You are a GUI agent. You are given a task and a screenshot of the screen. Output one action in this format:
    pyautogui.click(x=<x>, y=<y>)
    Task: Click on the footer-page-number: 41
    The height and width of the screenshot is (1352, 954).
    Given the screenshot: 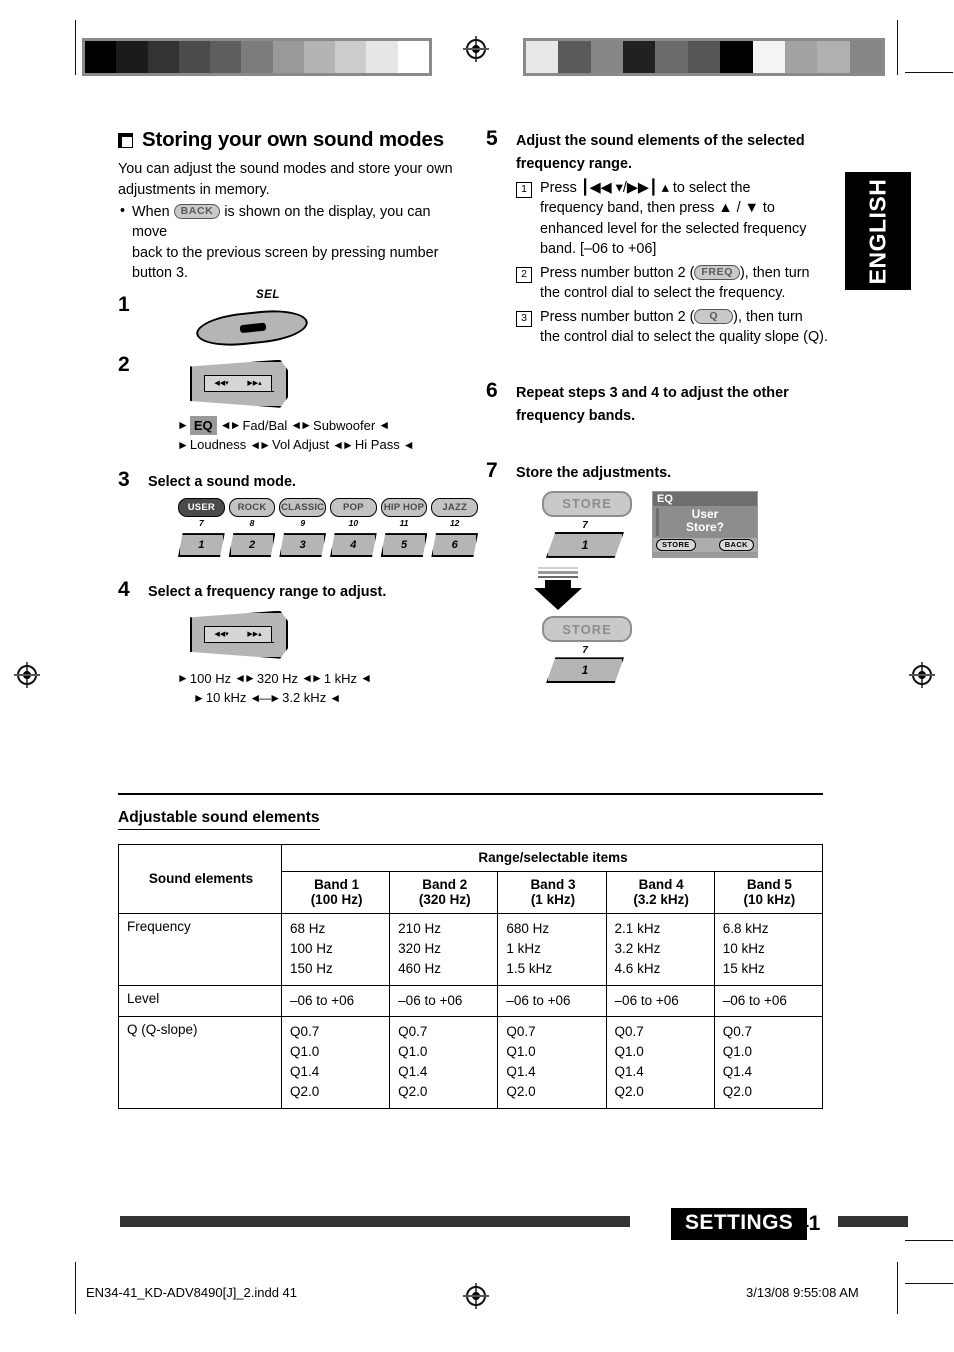 What is the action you would take?
    pyautogui.click(x=809, y=1223)
    